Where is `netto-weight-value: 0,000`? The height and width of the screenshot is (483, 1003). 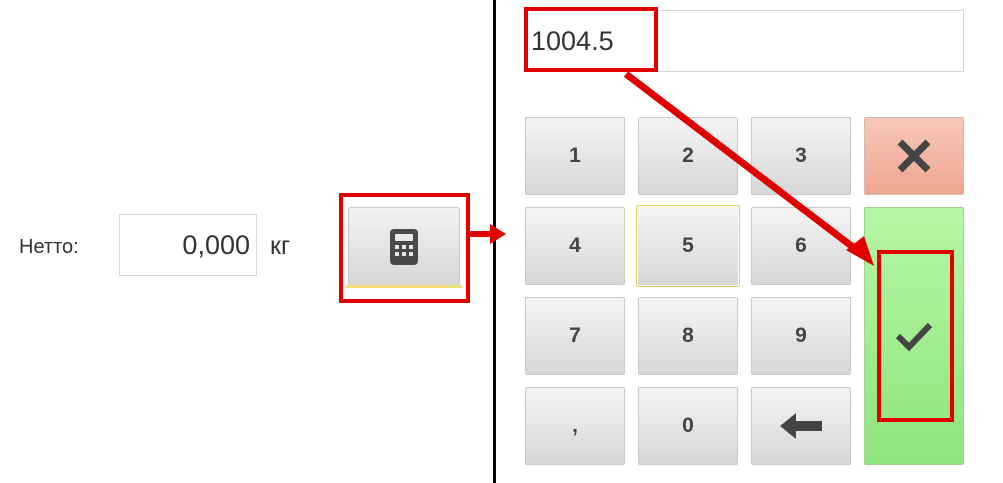
netto-weight-value: 0,000 is located at coordinates (216, 244).